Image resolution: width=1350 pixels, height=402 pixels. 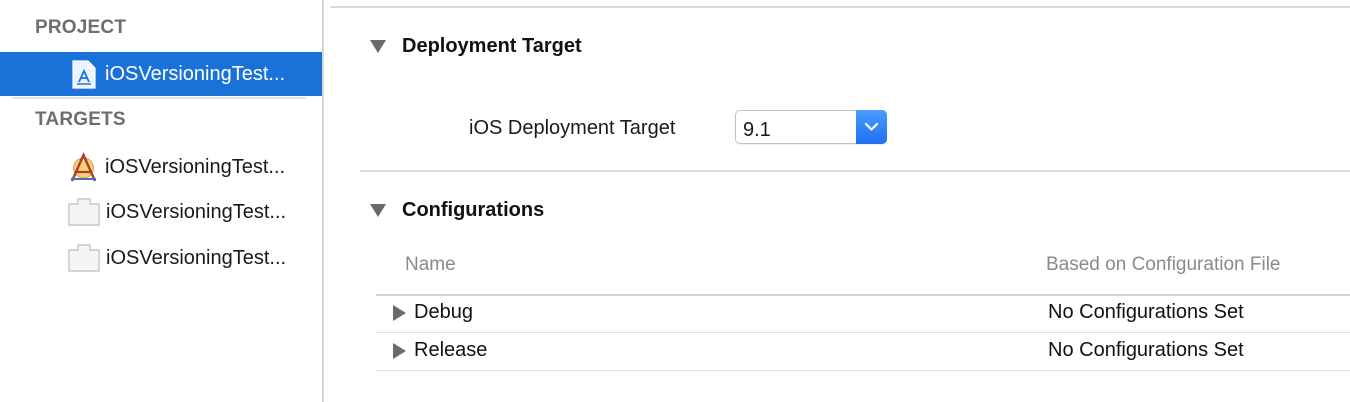 I want to click on column-header-based-on: Based on Configuration File, so click(x=1163, y=265).